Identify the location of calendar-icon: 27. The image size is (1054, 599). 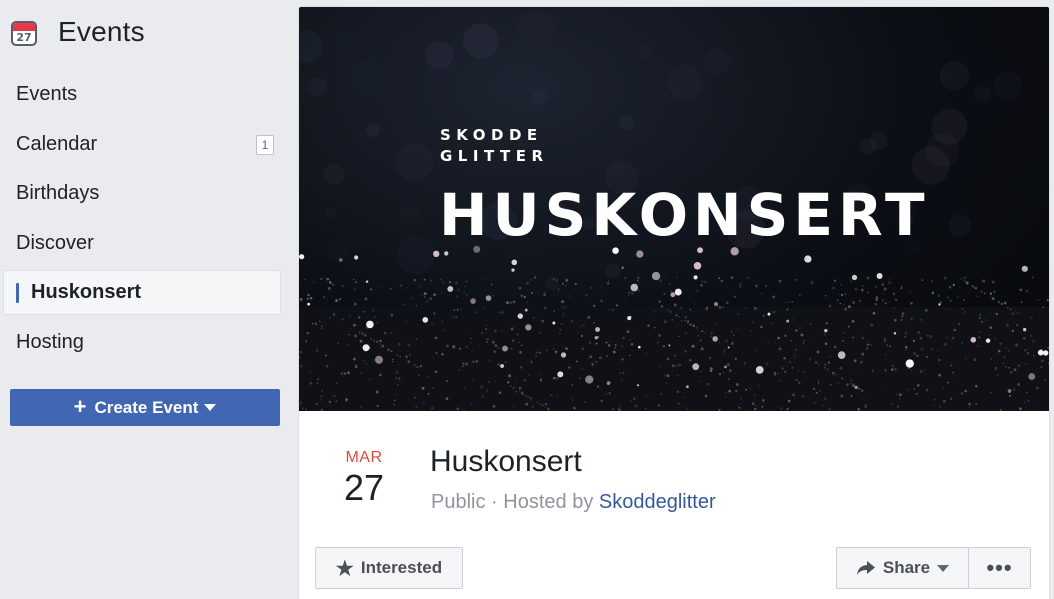
(24, 32).